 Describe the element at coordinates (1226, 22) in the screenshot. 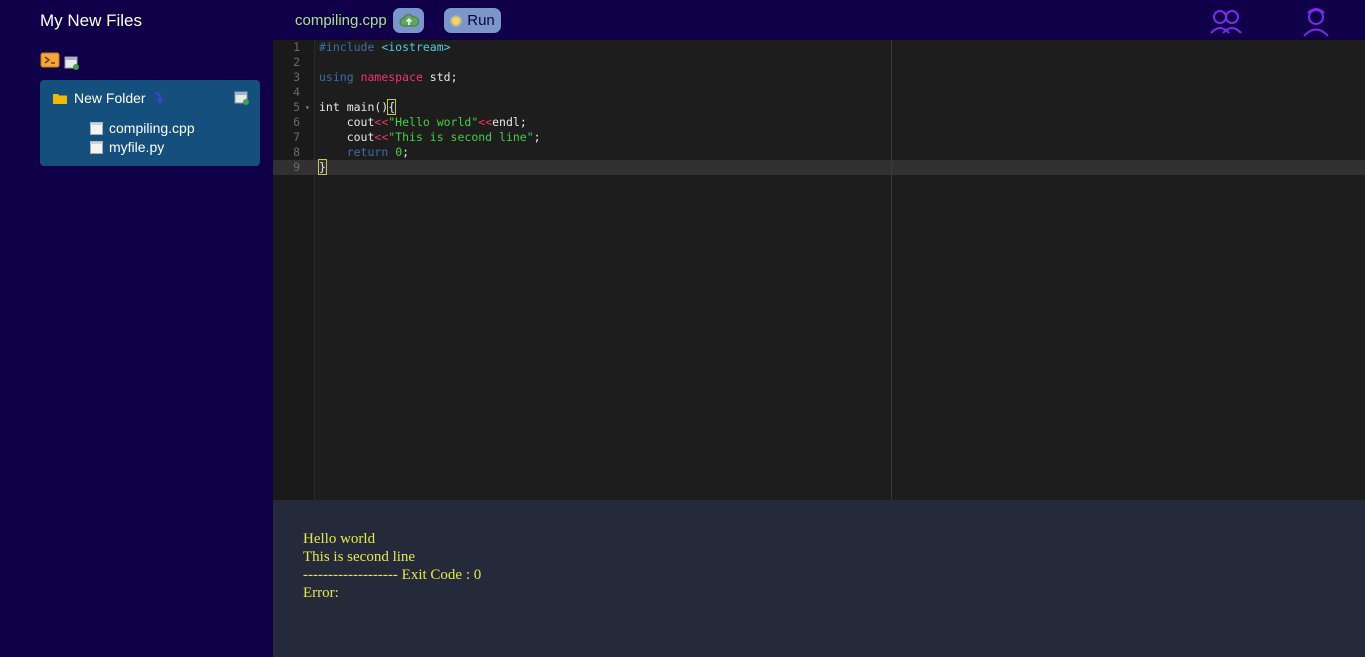

I see `user-avatar-icon` at that location.